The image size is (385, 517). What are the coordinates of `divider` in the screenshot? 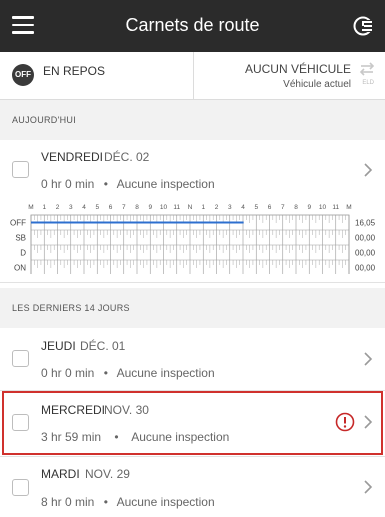 It's located at (192, 282).